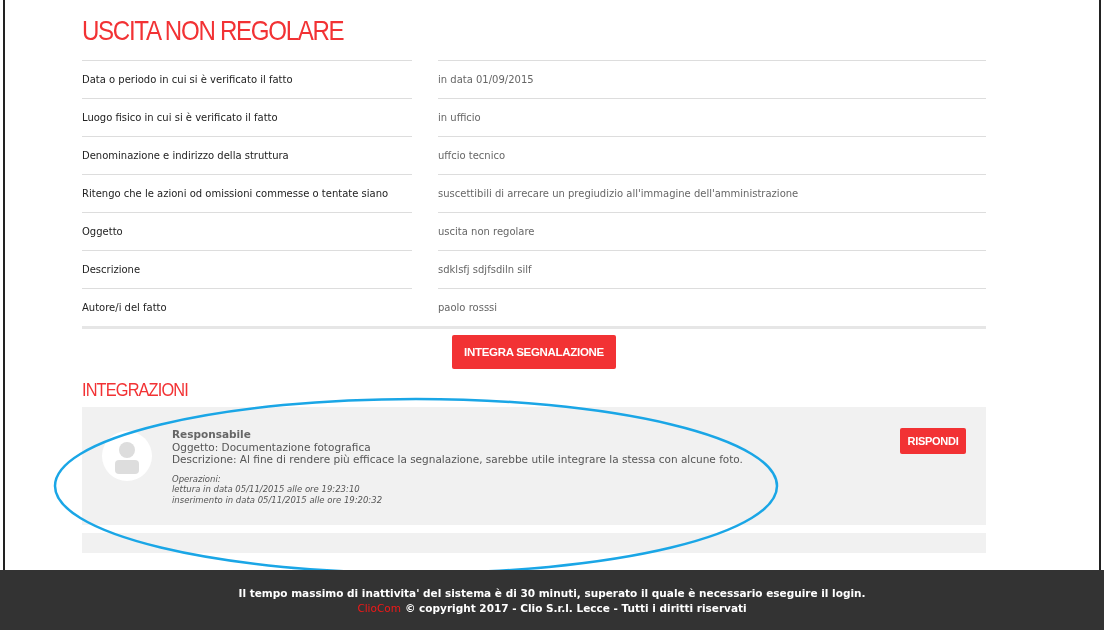 This screenshot has height=630, width=1104. Describe the element at coordinates (933, 441) in the screenshot. I see `reply-button: RISPONDI` at that location.